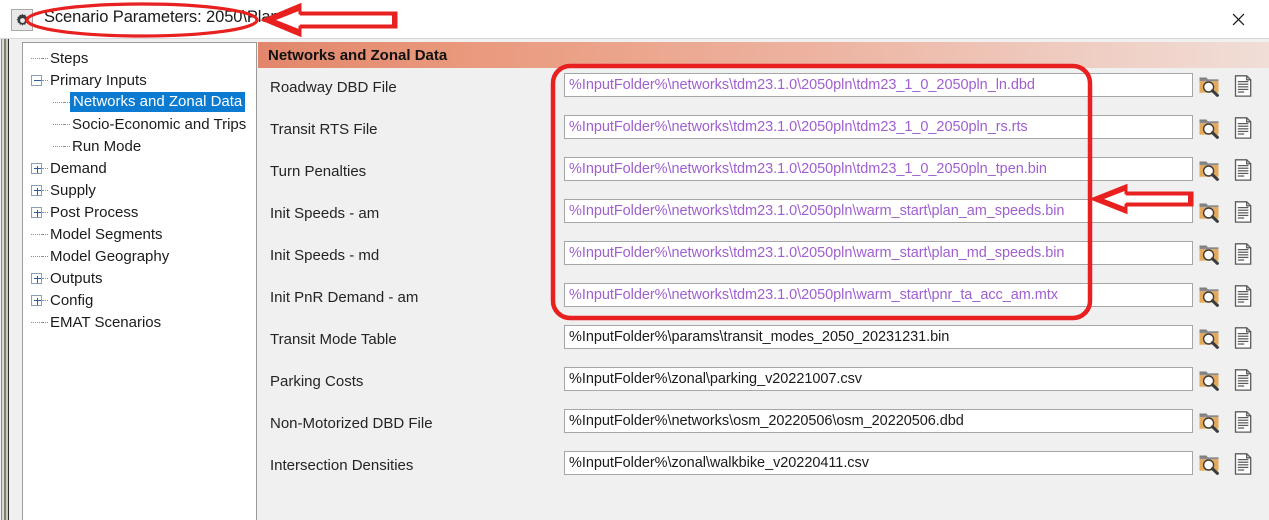  I want to click on window-title: Scenario Parameters: 2050\Plan, so click(162, 17).